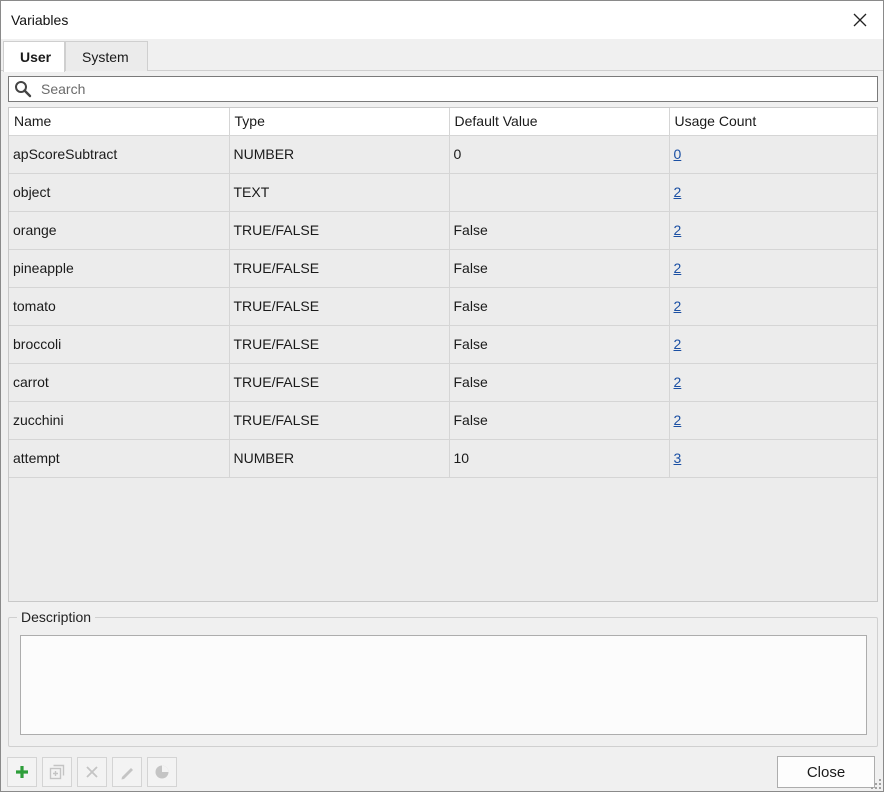 The image size is (884, 792). I want to click on table-row: zucchini TRUE/FALSE False 2, so click(443, 420).